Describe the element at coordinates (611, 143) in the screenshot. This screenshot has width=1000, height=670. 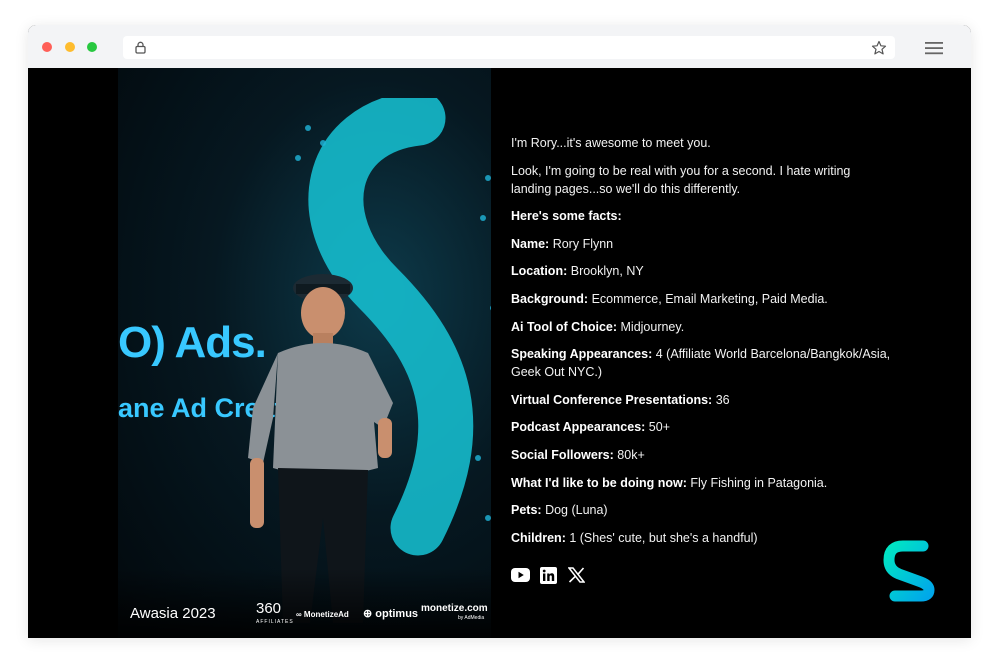
I see `intro-text: I'm Rory...it's awesome to meet you.` at that location.